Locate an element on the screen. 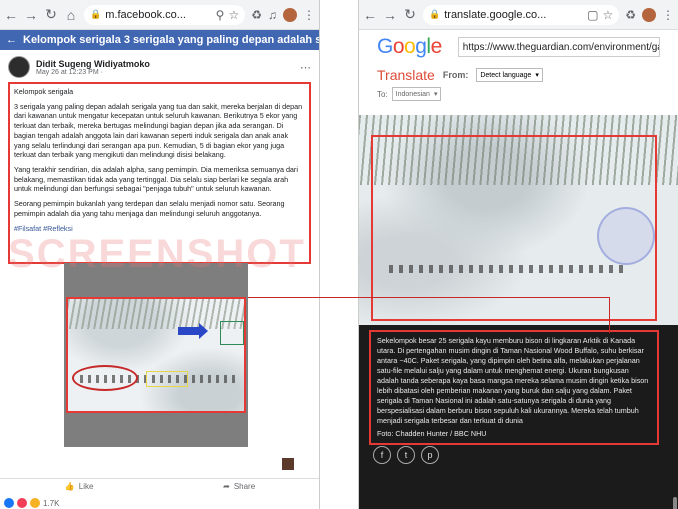  media-icon: ♫ is located at coordinates (272, 15).